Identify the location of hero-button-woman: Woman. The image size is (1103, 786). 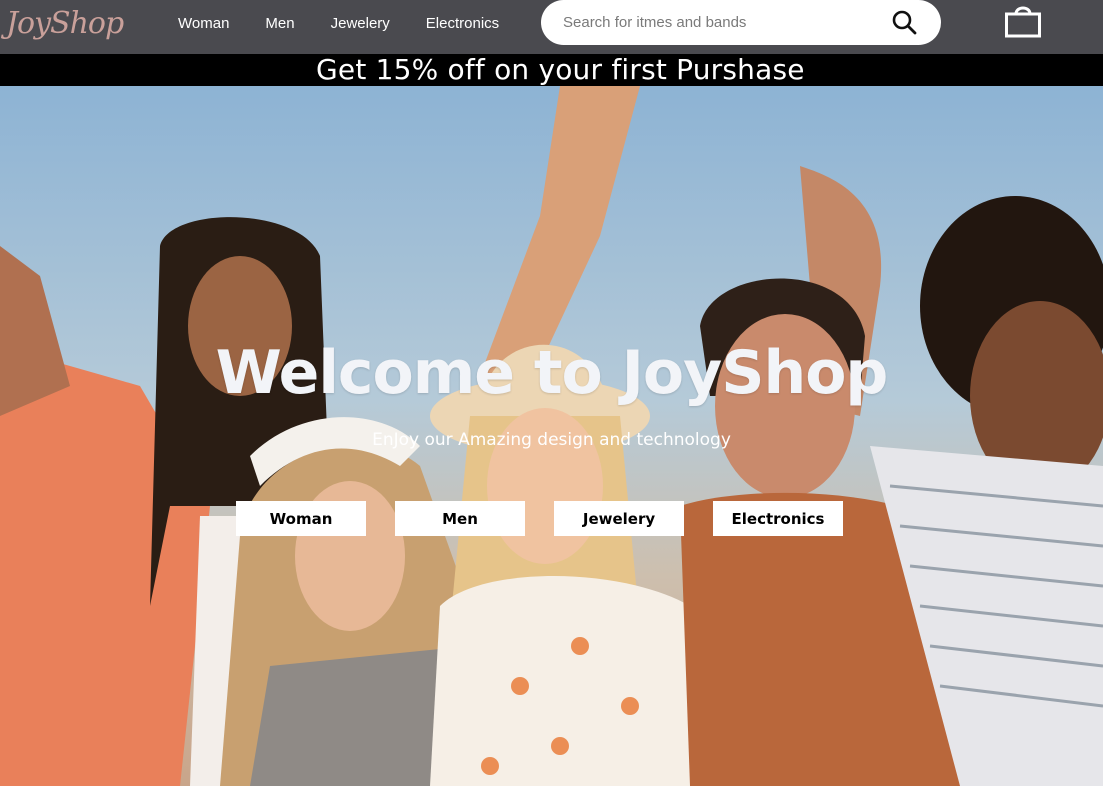
(301, 518).